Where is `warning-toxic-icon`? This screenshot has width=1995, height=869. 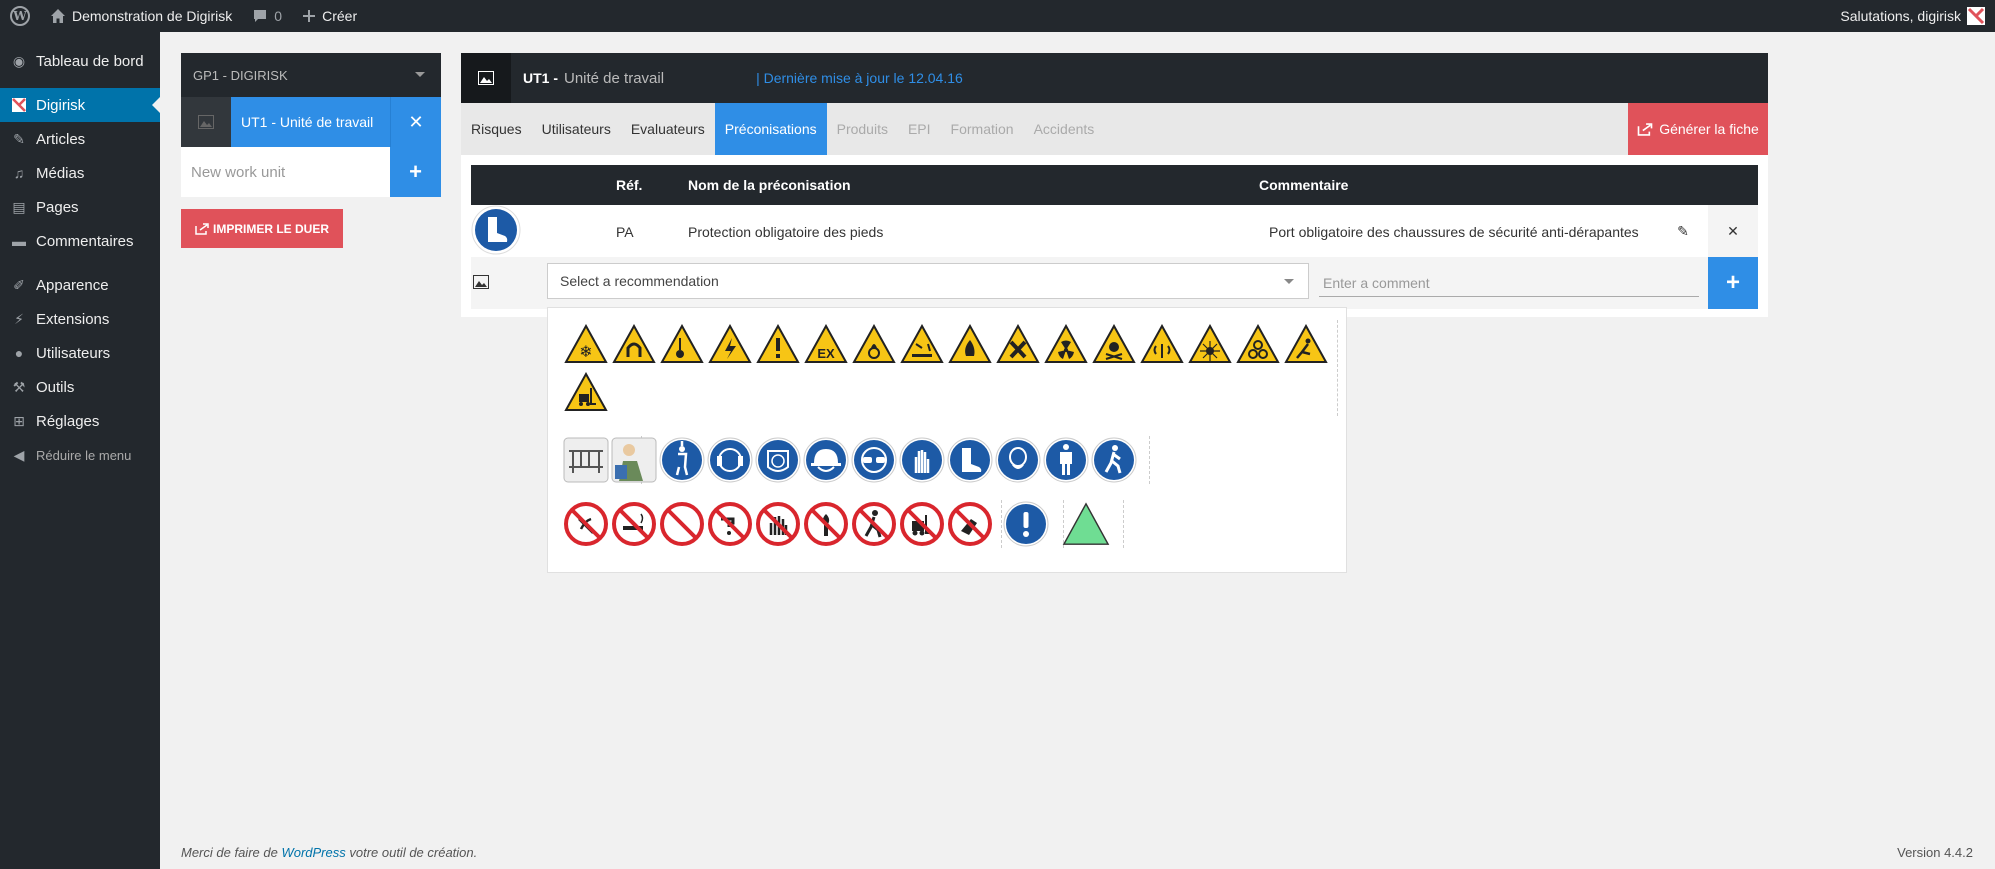 warning-toxic-icon is located at coordinates (1114, 344).